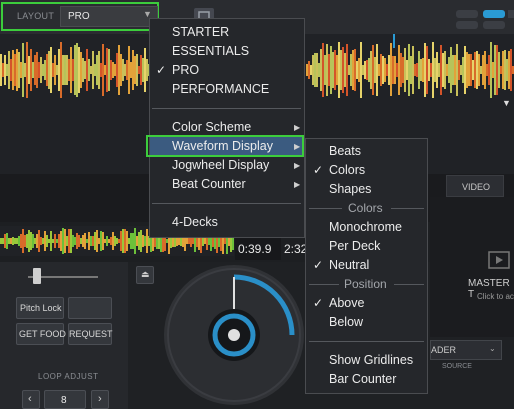 The image size is (514, 409). What do you see at coordinates (209, 184) in the screenshot?
I see `menu-item-beat-counter: Beat Counter` at bounding box center [209, 184].